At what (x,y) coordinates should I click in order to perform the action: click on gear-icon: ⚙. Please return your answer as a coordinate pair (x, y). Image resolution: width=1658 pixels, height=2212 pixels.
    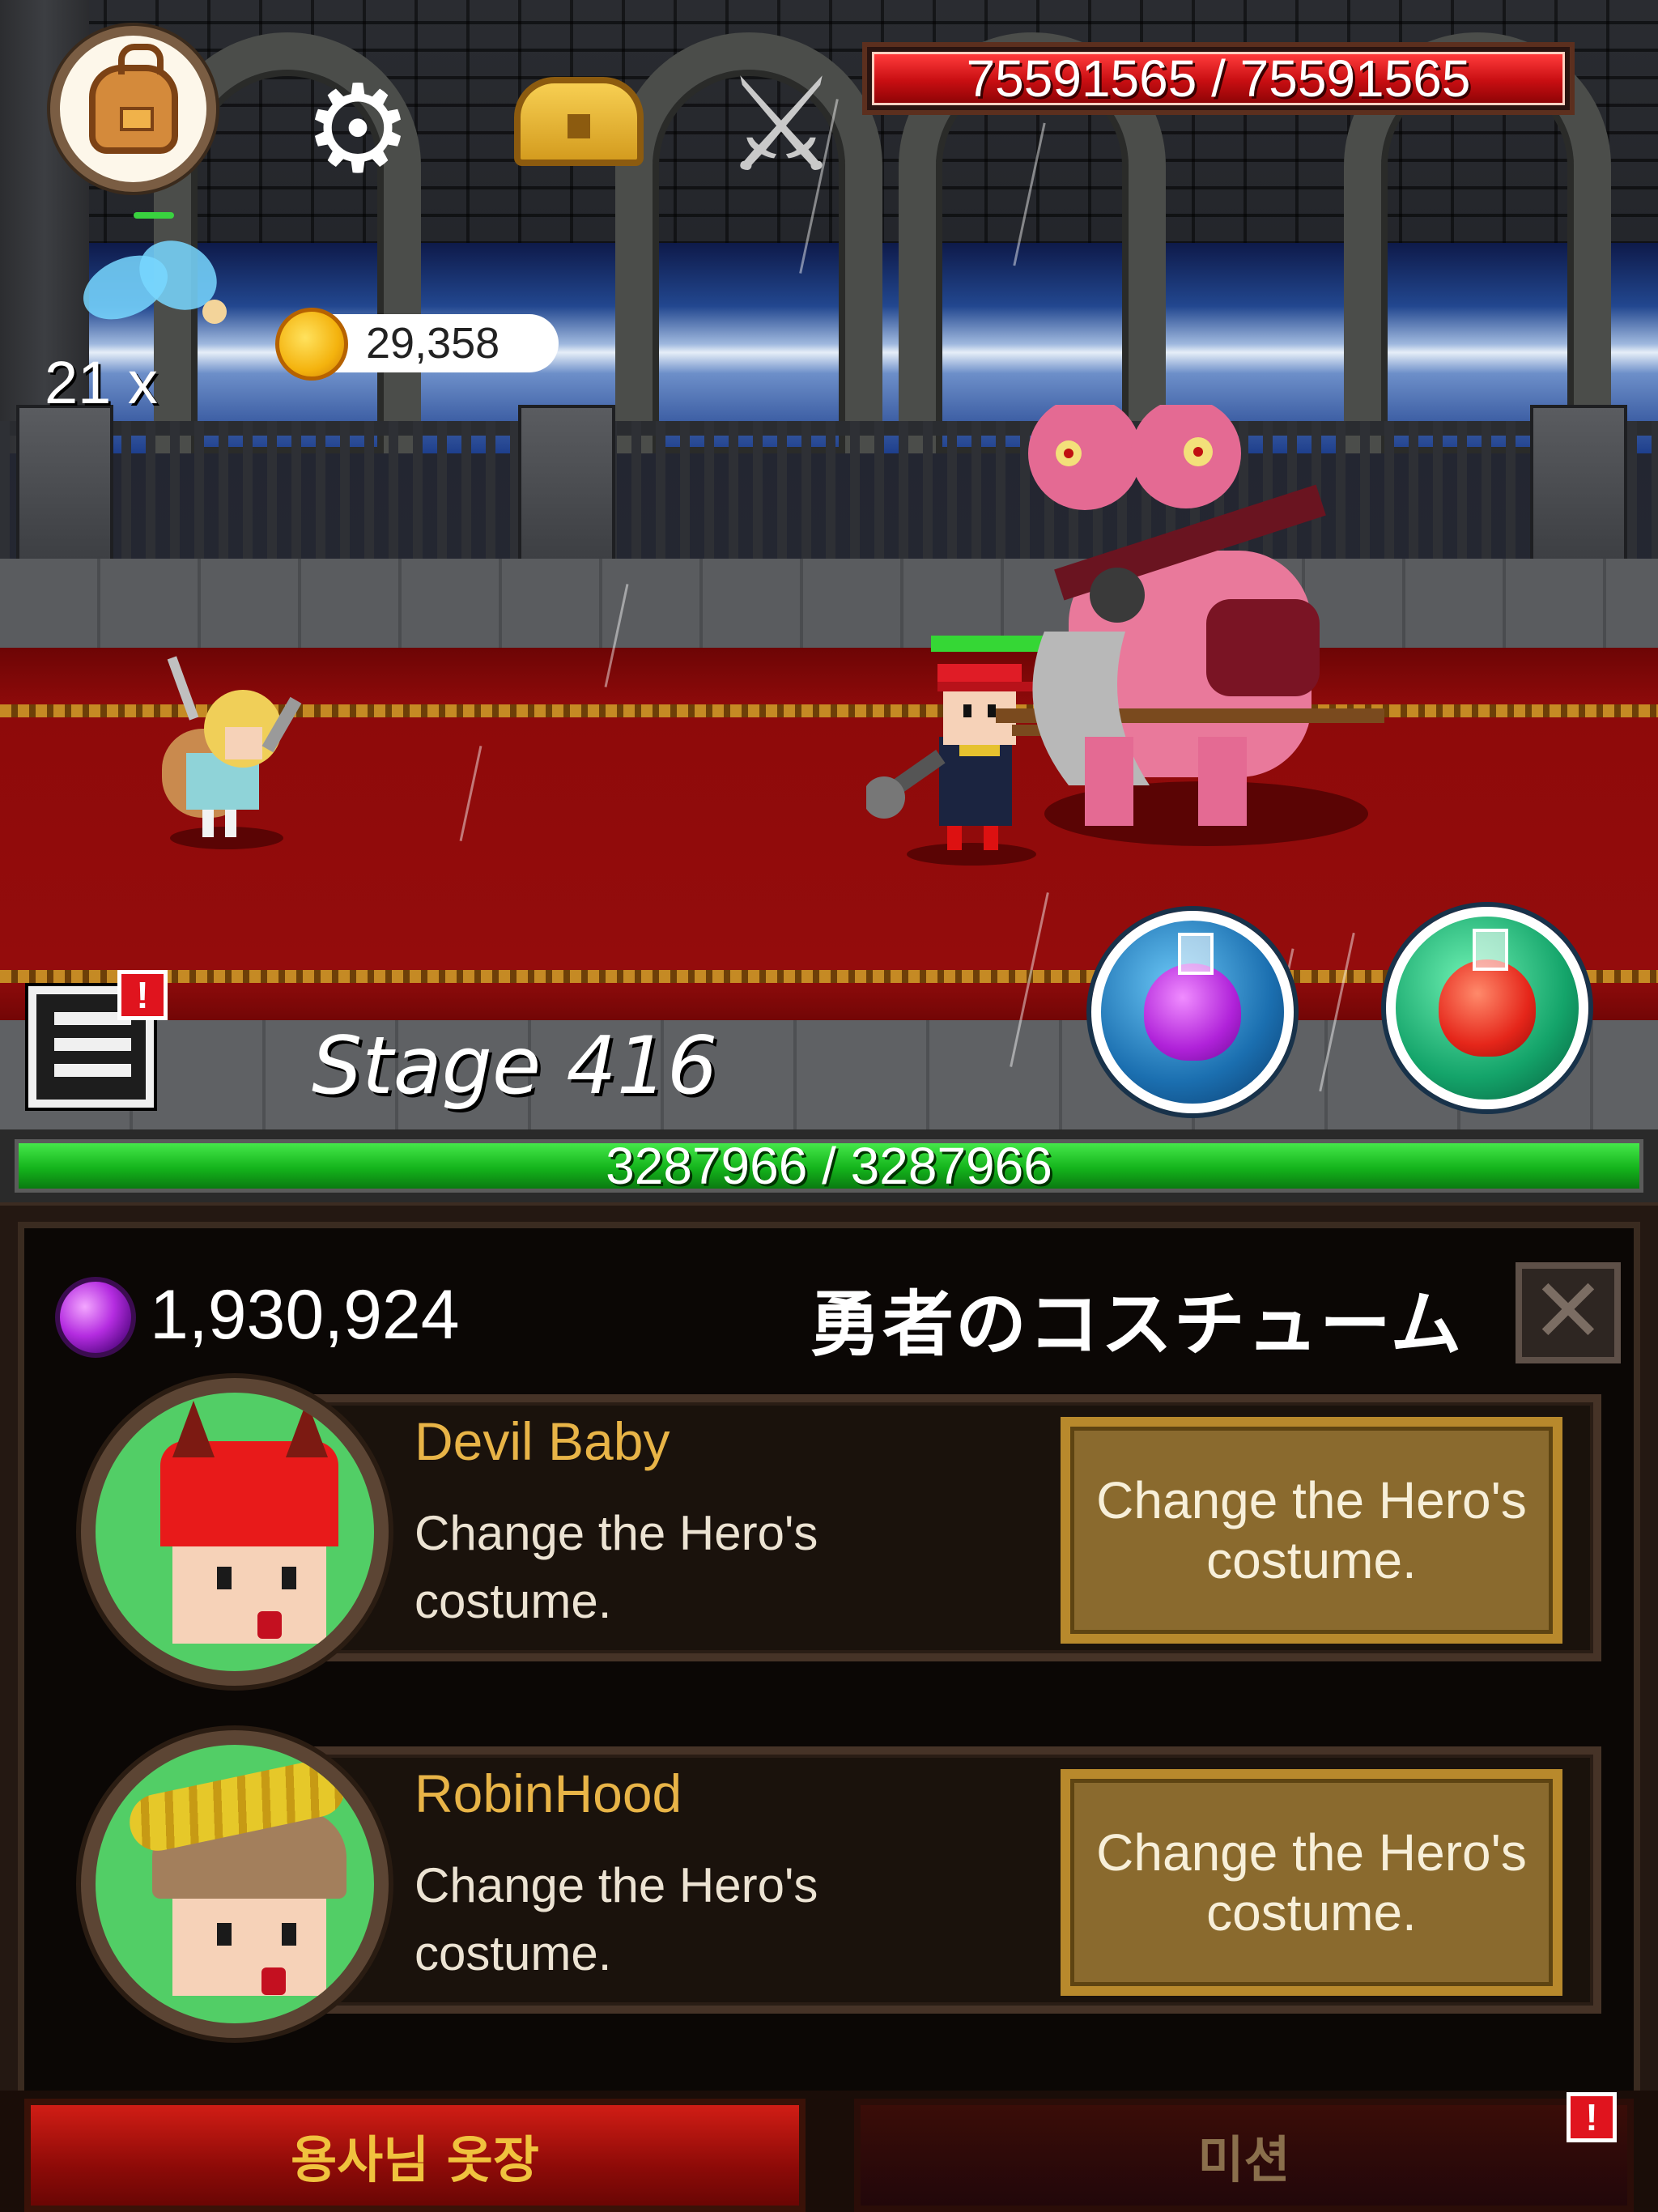
    Looking at the image, I should click on (358, 130).